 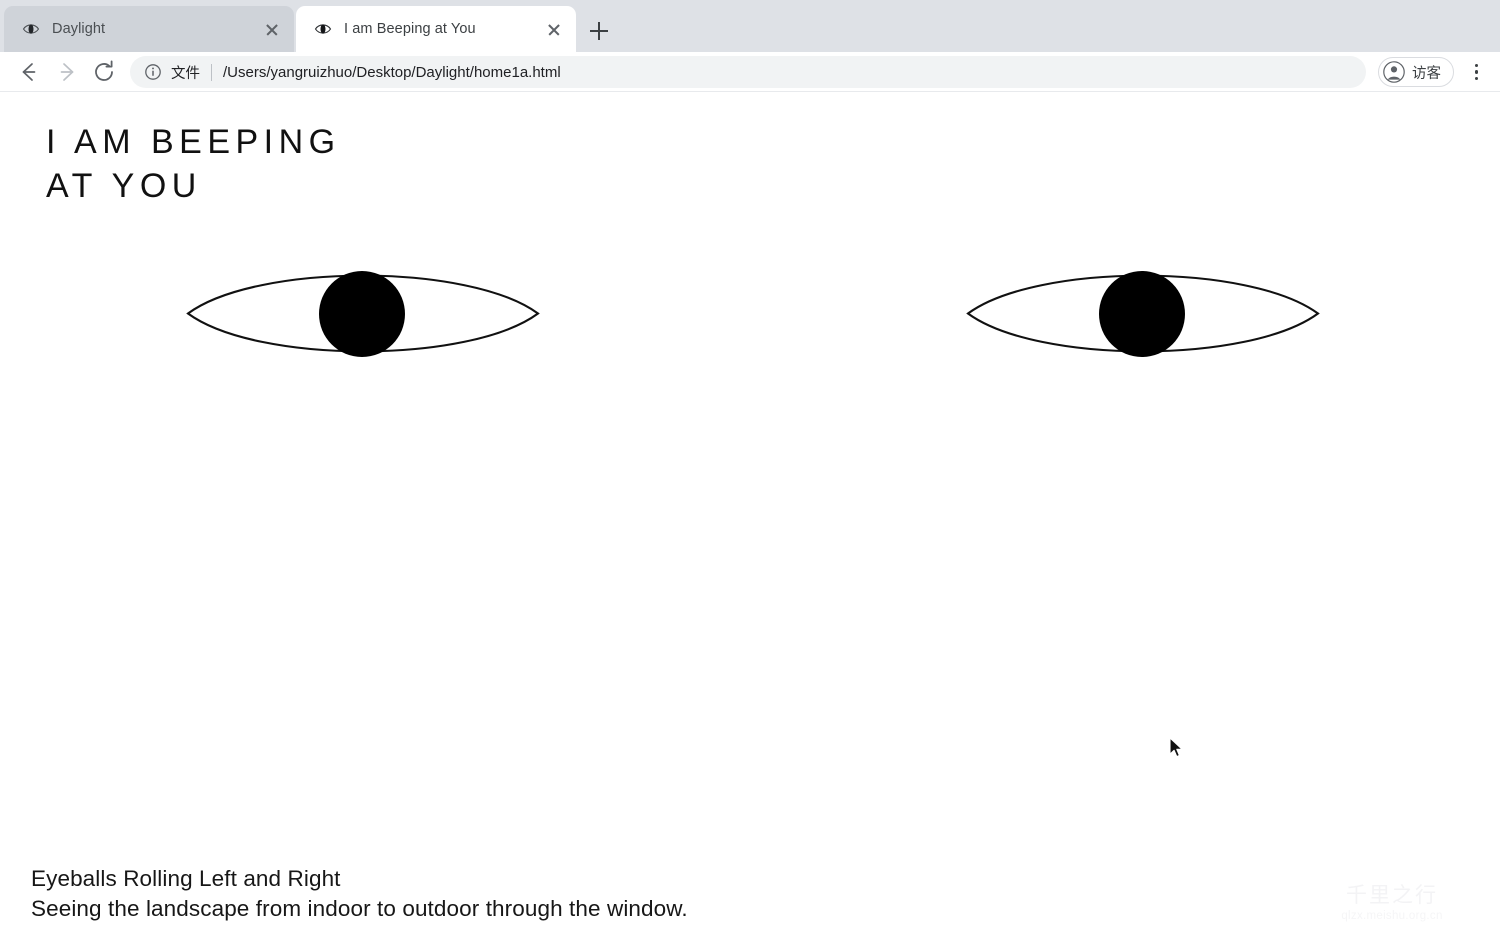 I want to click on arrow-left-icon, so click(x=29, y=72).